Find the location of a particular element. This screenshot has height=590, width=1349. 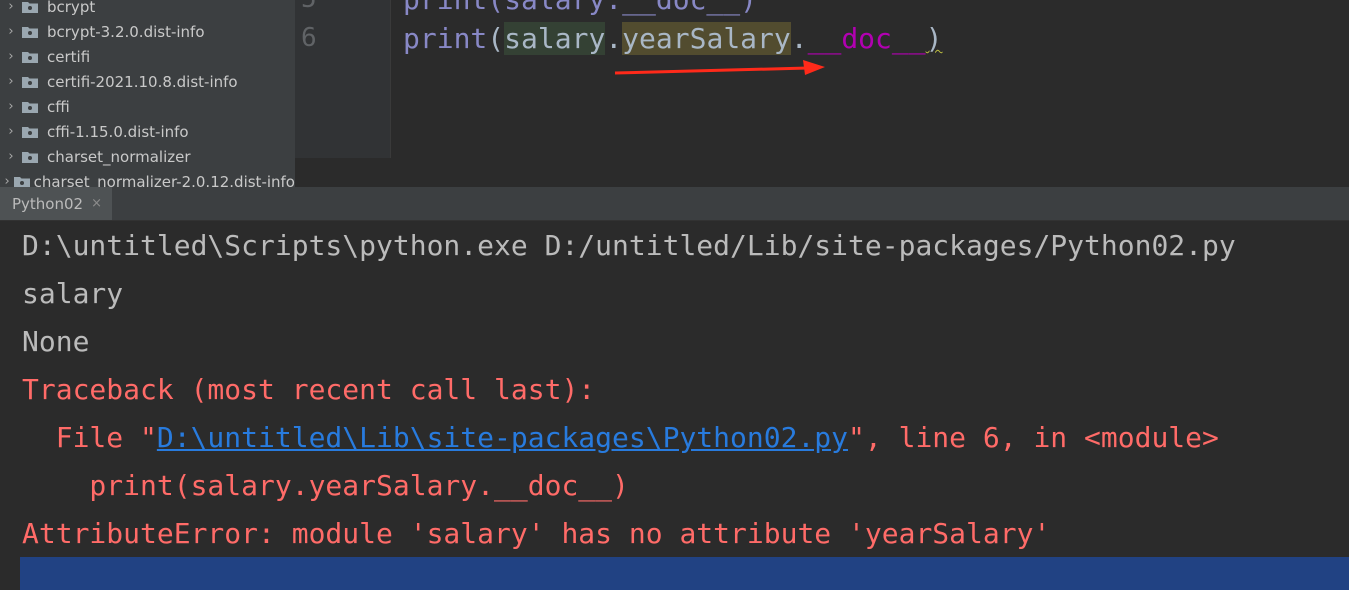

tree-item-label: cffi is located at coordinates (58, 106).